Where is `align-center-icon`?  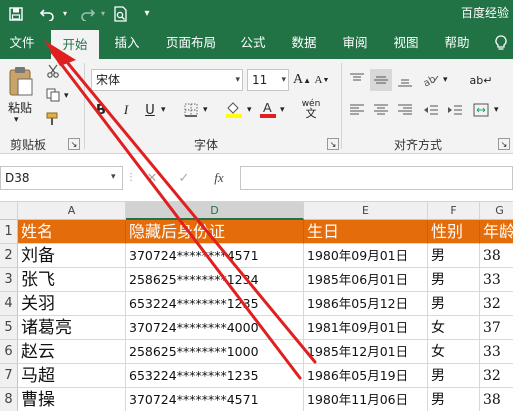
align-center-icon is located at coordinates (381, 110).